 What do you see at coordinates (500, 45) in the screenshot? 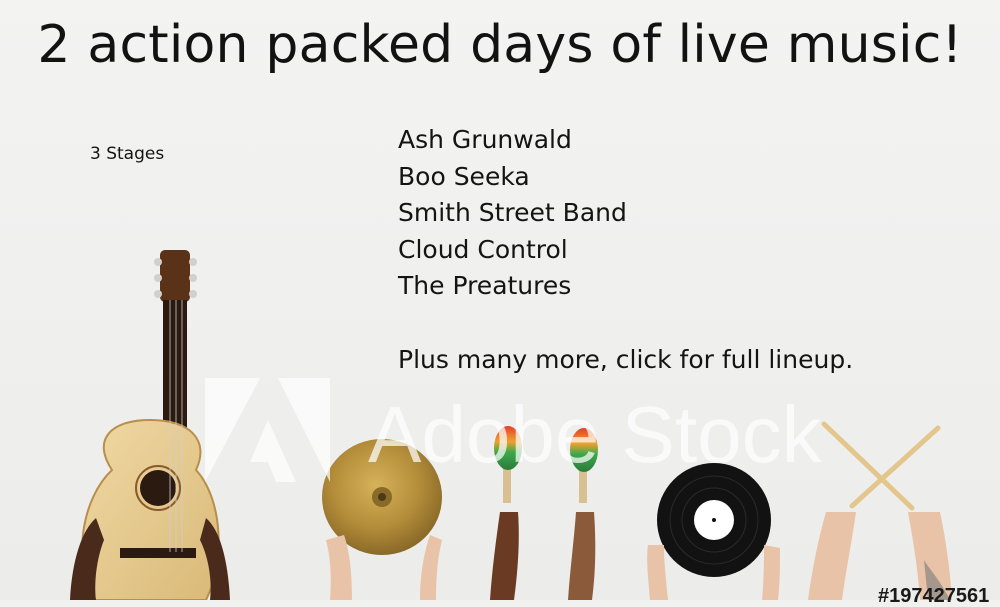
I see `headline: 2 action packed days of live music!` at bounding box center [500, 45].